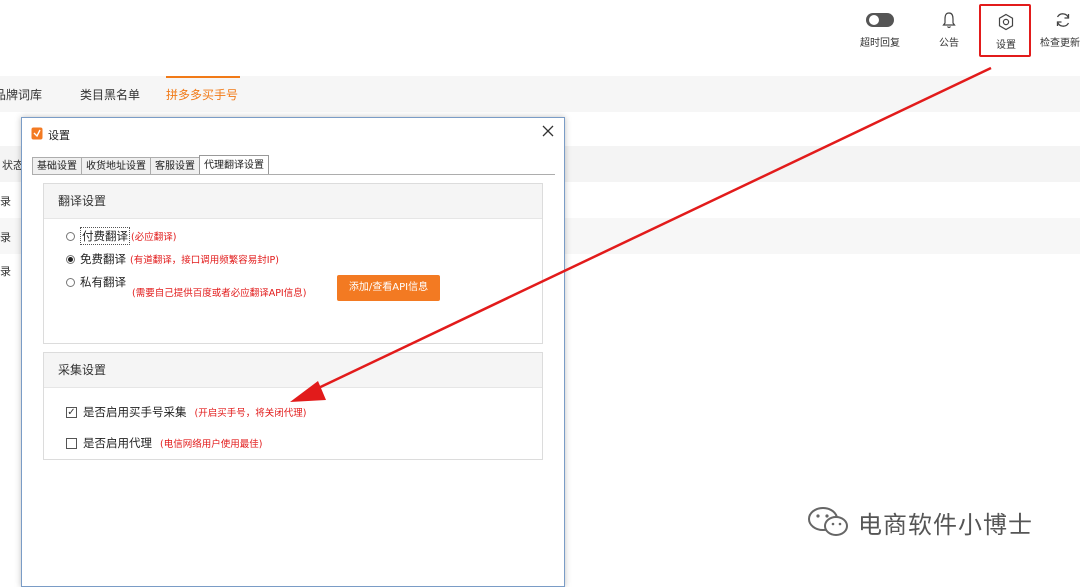 The image size is (1080, 587). I want to click on dialog-tab-bar: 基础设置 收货地址设置 客服设置 代理翻译设置, so click(150, 165).